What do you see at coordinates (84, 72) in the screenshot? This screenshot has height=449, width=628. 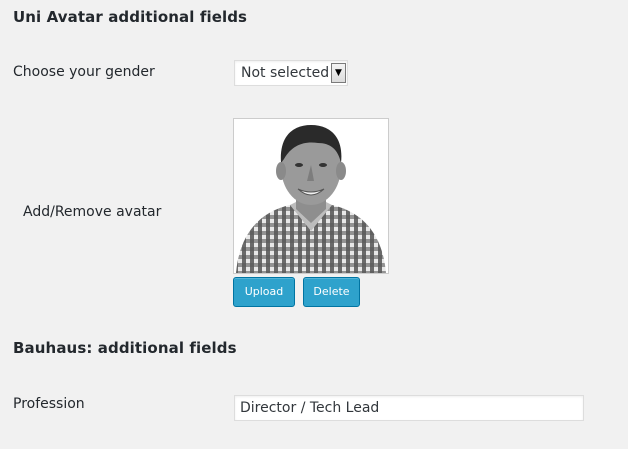 I see `gender-label: Choose your gender` at bounding box center [84, 72].